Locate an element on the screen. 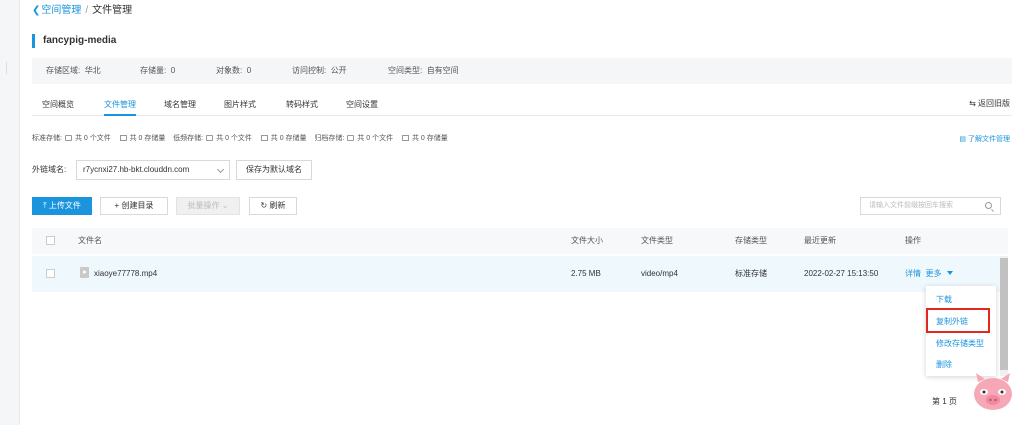 The width and height of the screenshot is (1024, 425). row-checkbox is located at coordinates (50, 273).